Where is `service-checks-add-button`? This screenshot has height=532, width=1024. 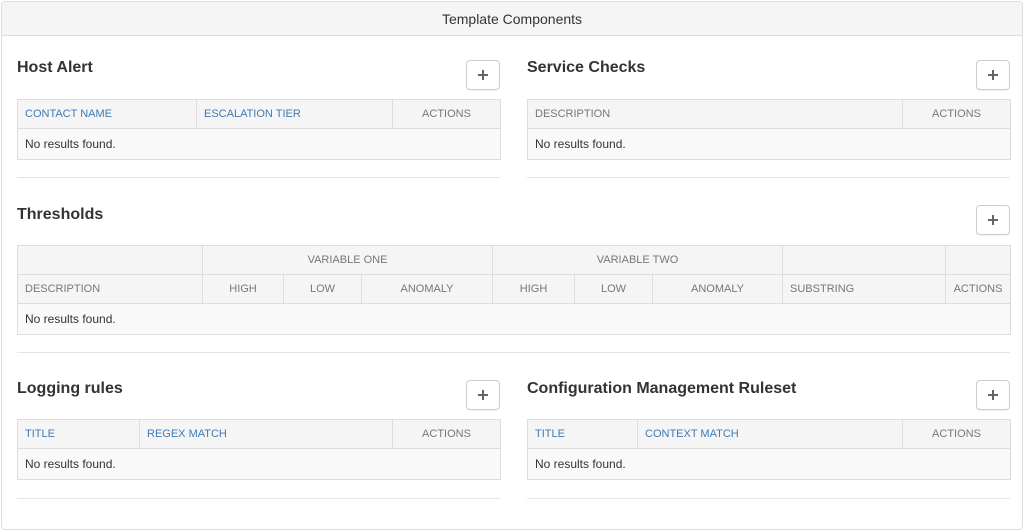
service-checks-add-button is located at coordinates (993, 75).